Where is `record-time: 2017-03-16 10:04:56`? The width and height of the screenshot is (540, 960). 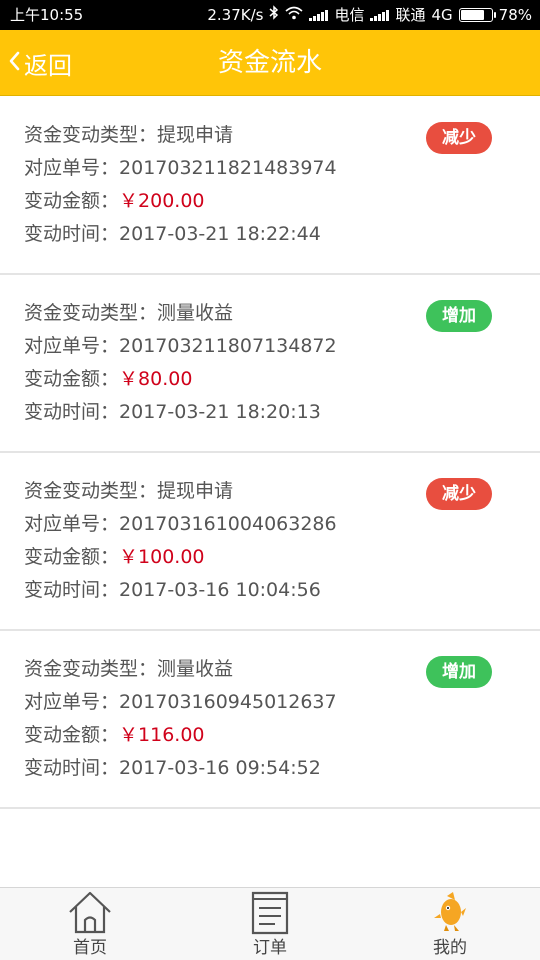
record-time: 2017-03-16 10:04:56 is located at coordinates (220, 590).